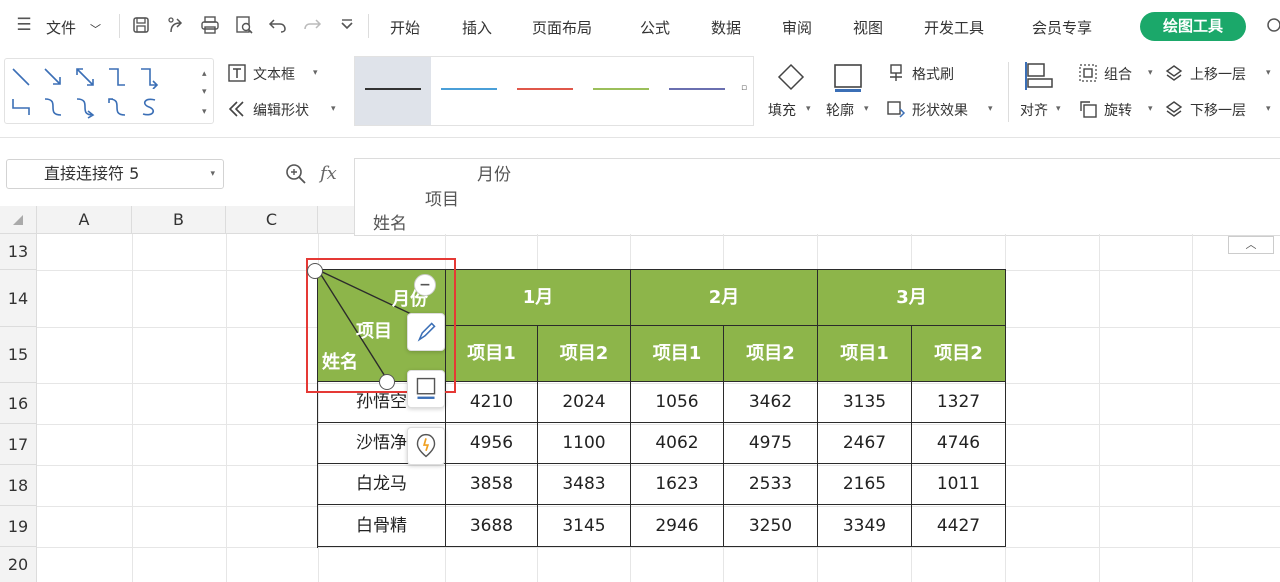 This screenshot has width=1280, height=582. What do you see at coordinates (1034, 110) in the screenshot?
I see `align-button: 对齐` at bounding box center [1034, 110].